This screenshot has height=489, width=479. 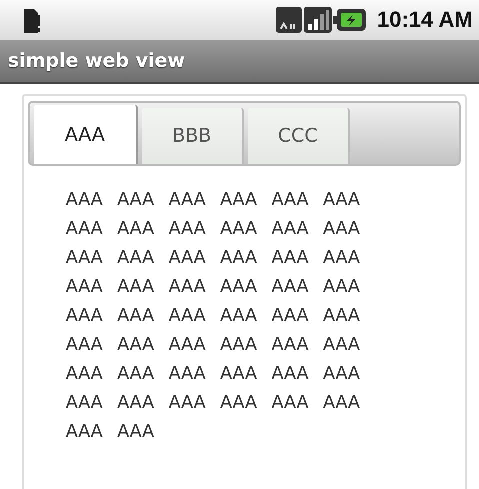 I want to click on tab: AAA, so click(x=86, y=134).